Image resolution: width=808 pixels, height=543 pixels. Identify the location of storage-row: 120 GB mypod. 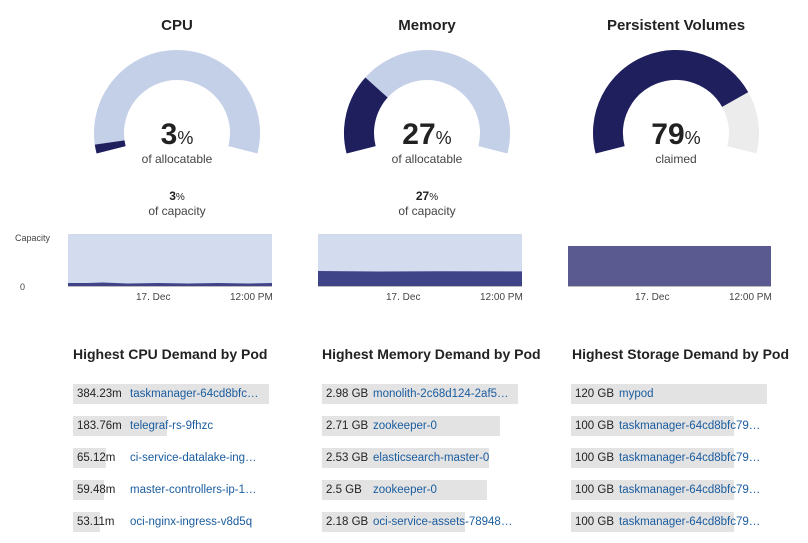
(671, 394).